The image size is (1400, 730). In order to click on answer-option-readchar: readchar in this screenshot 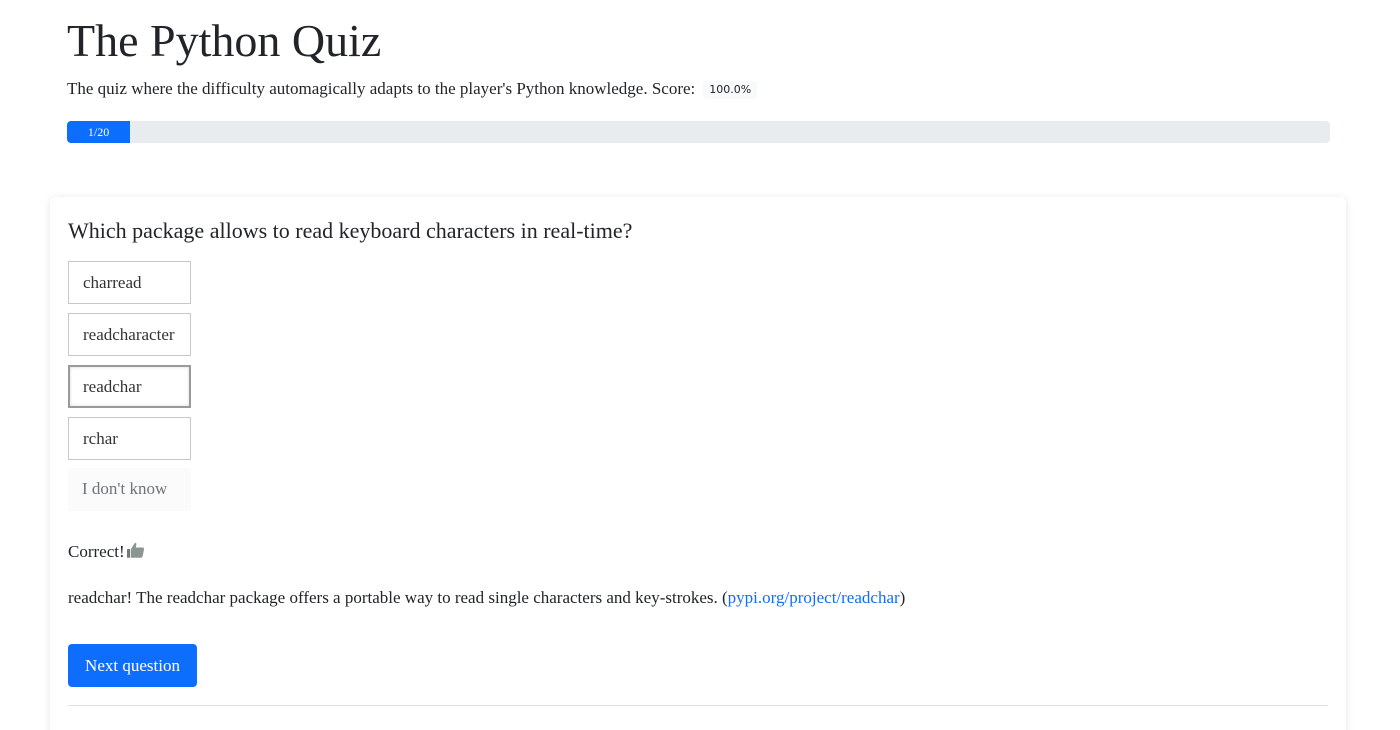, I will do `click(129, 386)`.